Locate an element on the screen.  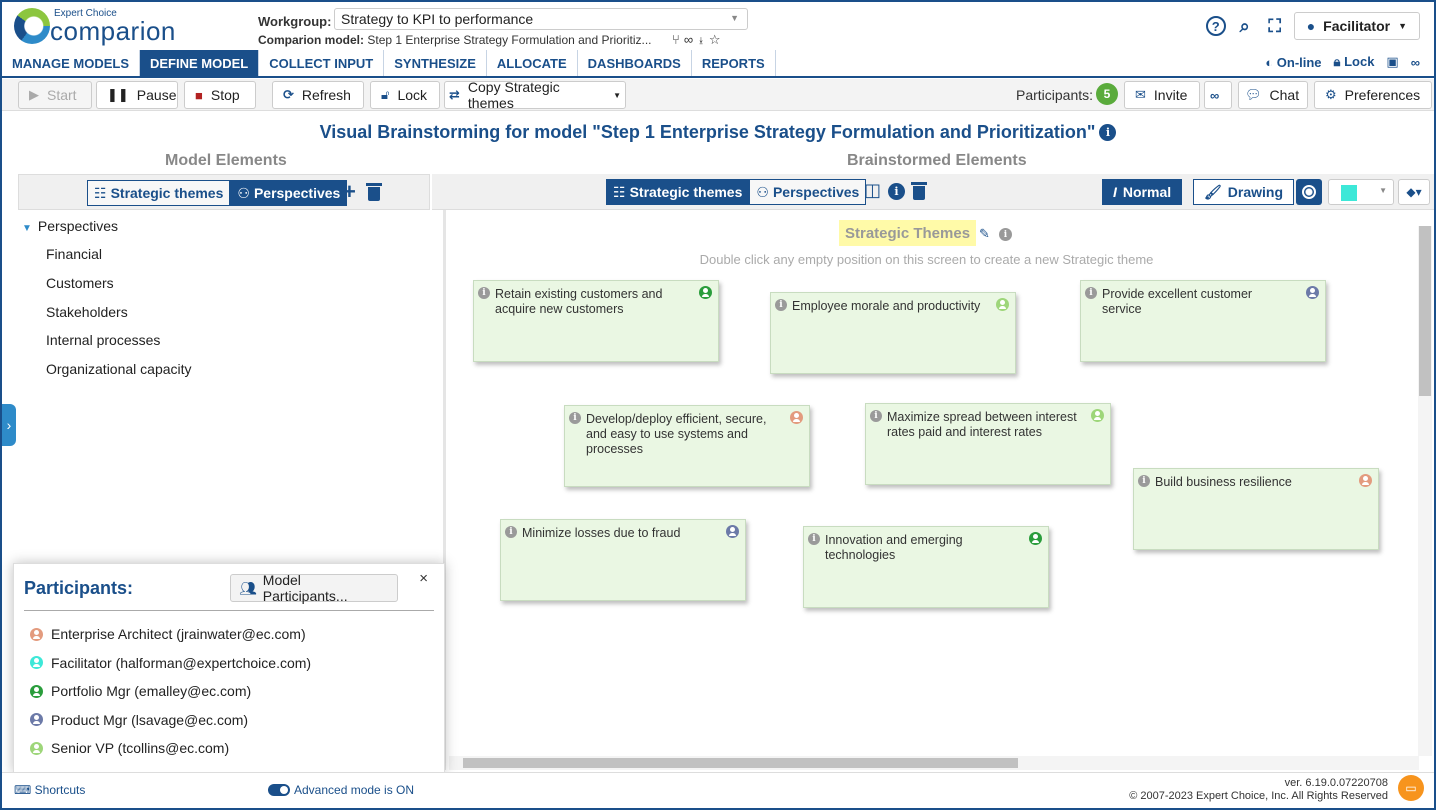
search-icon: ⌕ is located at coordinates (1245, 26).